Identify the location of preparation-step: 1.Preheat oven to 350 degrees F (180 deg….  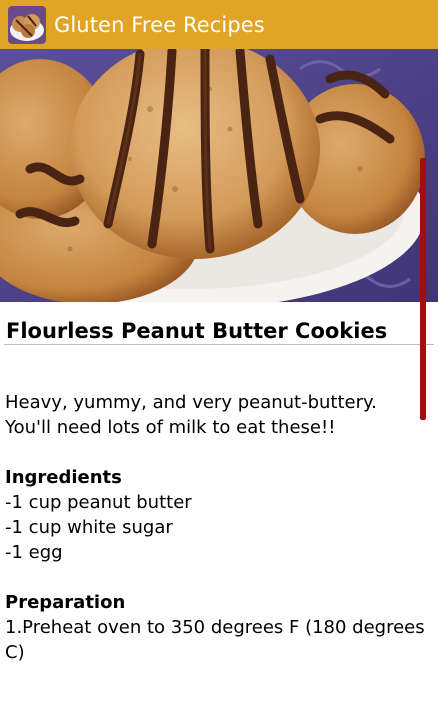
(215, 640).